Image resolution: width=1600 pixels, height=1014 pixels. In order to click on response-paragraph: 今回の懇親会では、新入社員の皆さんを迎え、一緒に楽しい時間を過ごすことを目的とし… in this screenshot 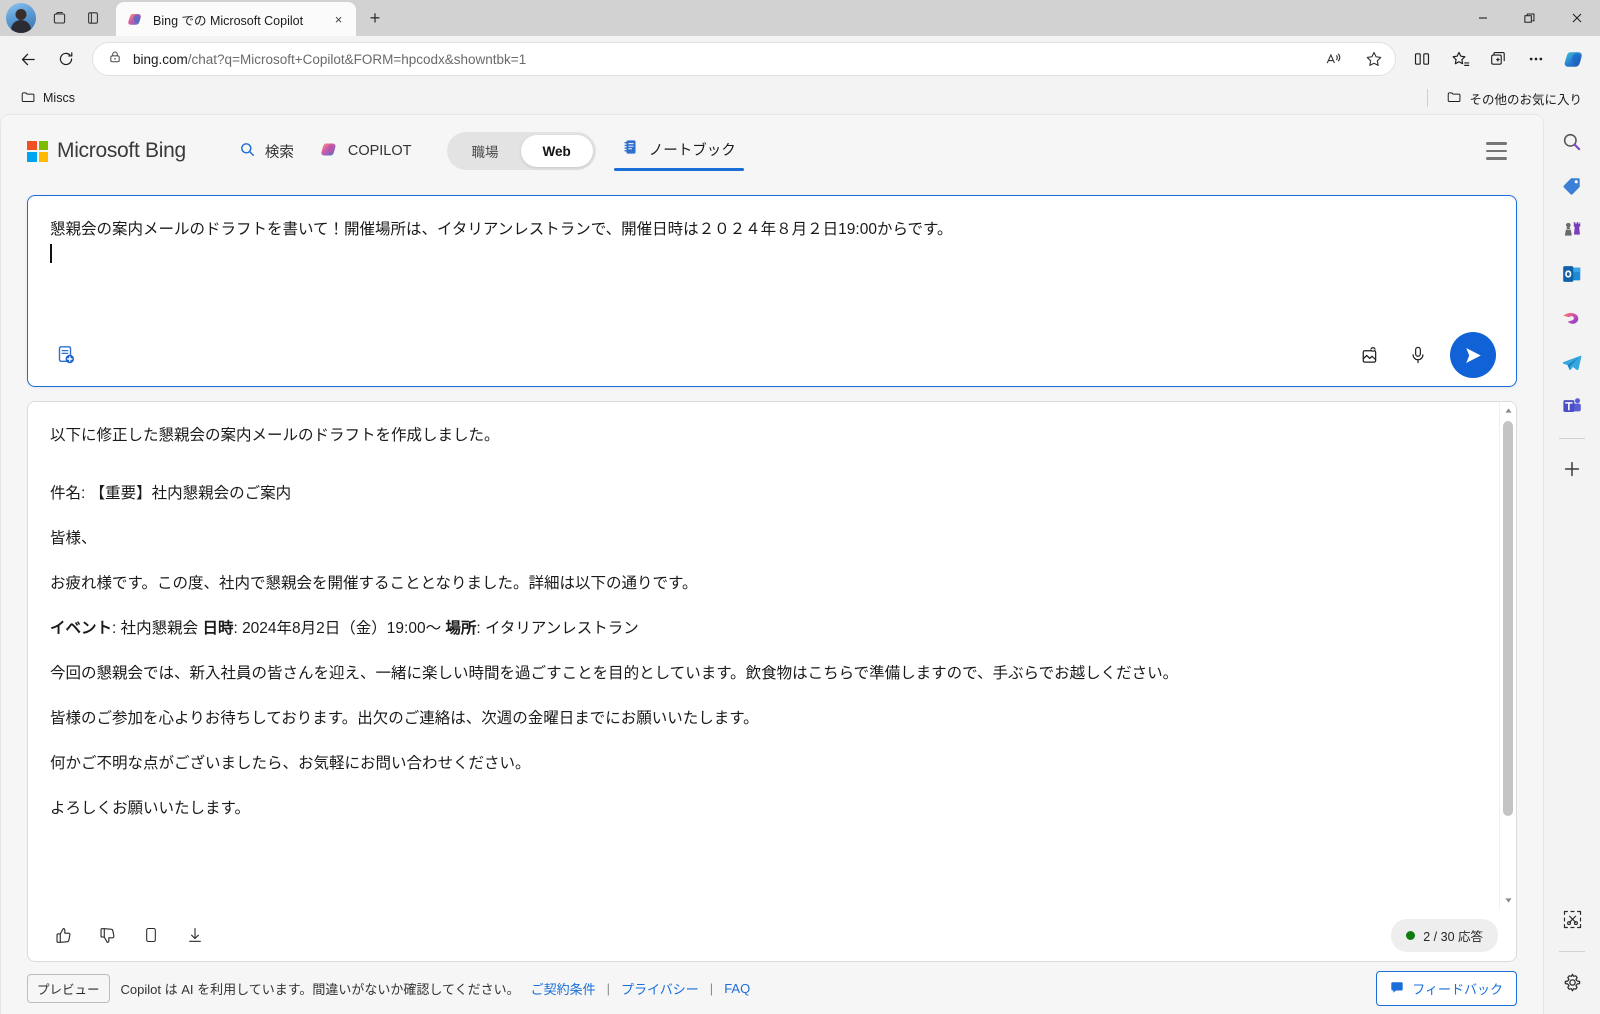, I will do `click(614, 674)`.